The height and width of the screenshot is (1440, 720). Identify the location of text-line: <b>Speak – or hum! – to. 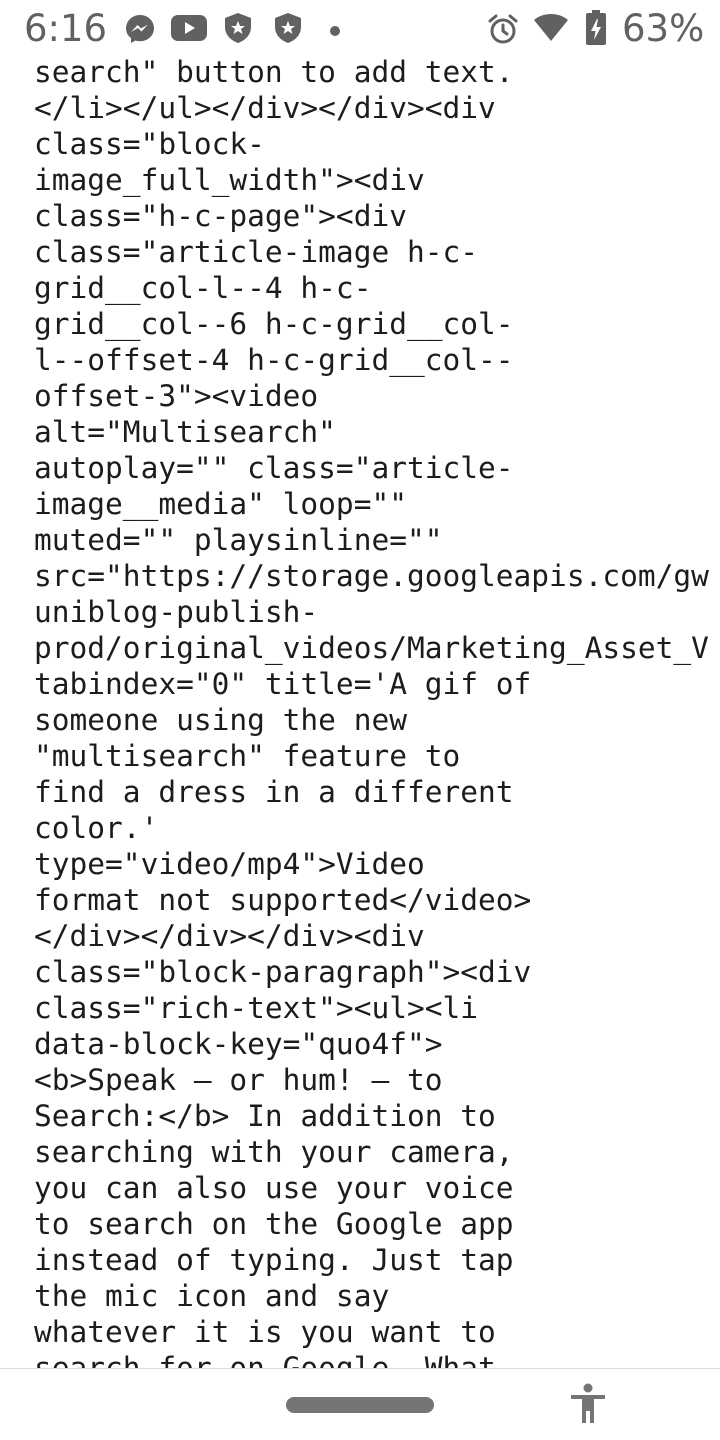
(238, 1080).